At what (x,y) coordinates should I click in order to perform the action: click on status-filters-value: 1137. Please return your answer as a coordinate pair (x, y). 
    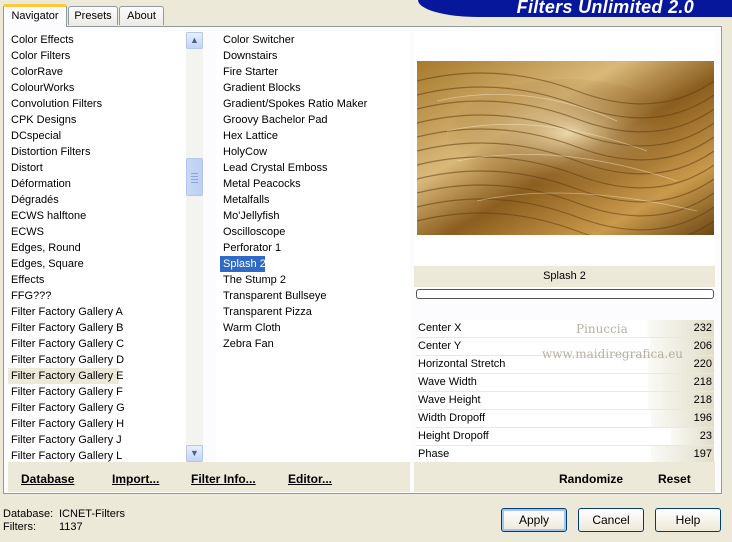
    Looking at the image, I should click on (71, 527).